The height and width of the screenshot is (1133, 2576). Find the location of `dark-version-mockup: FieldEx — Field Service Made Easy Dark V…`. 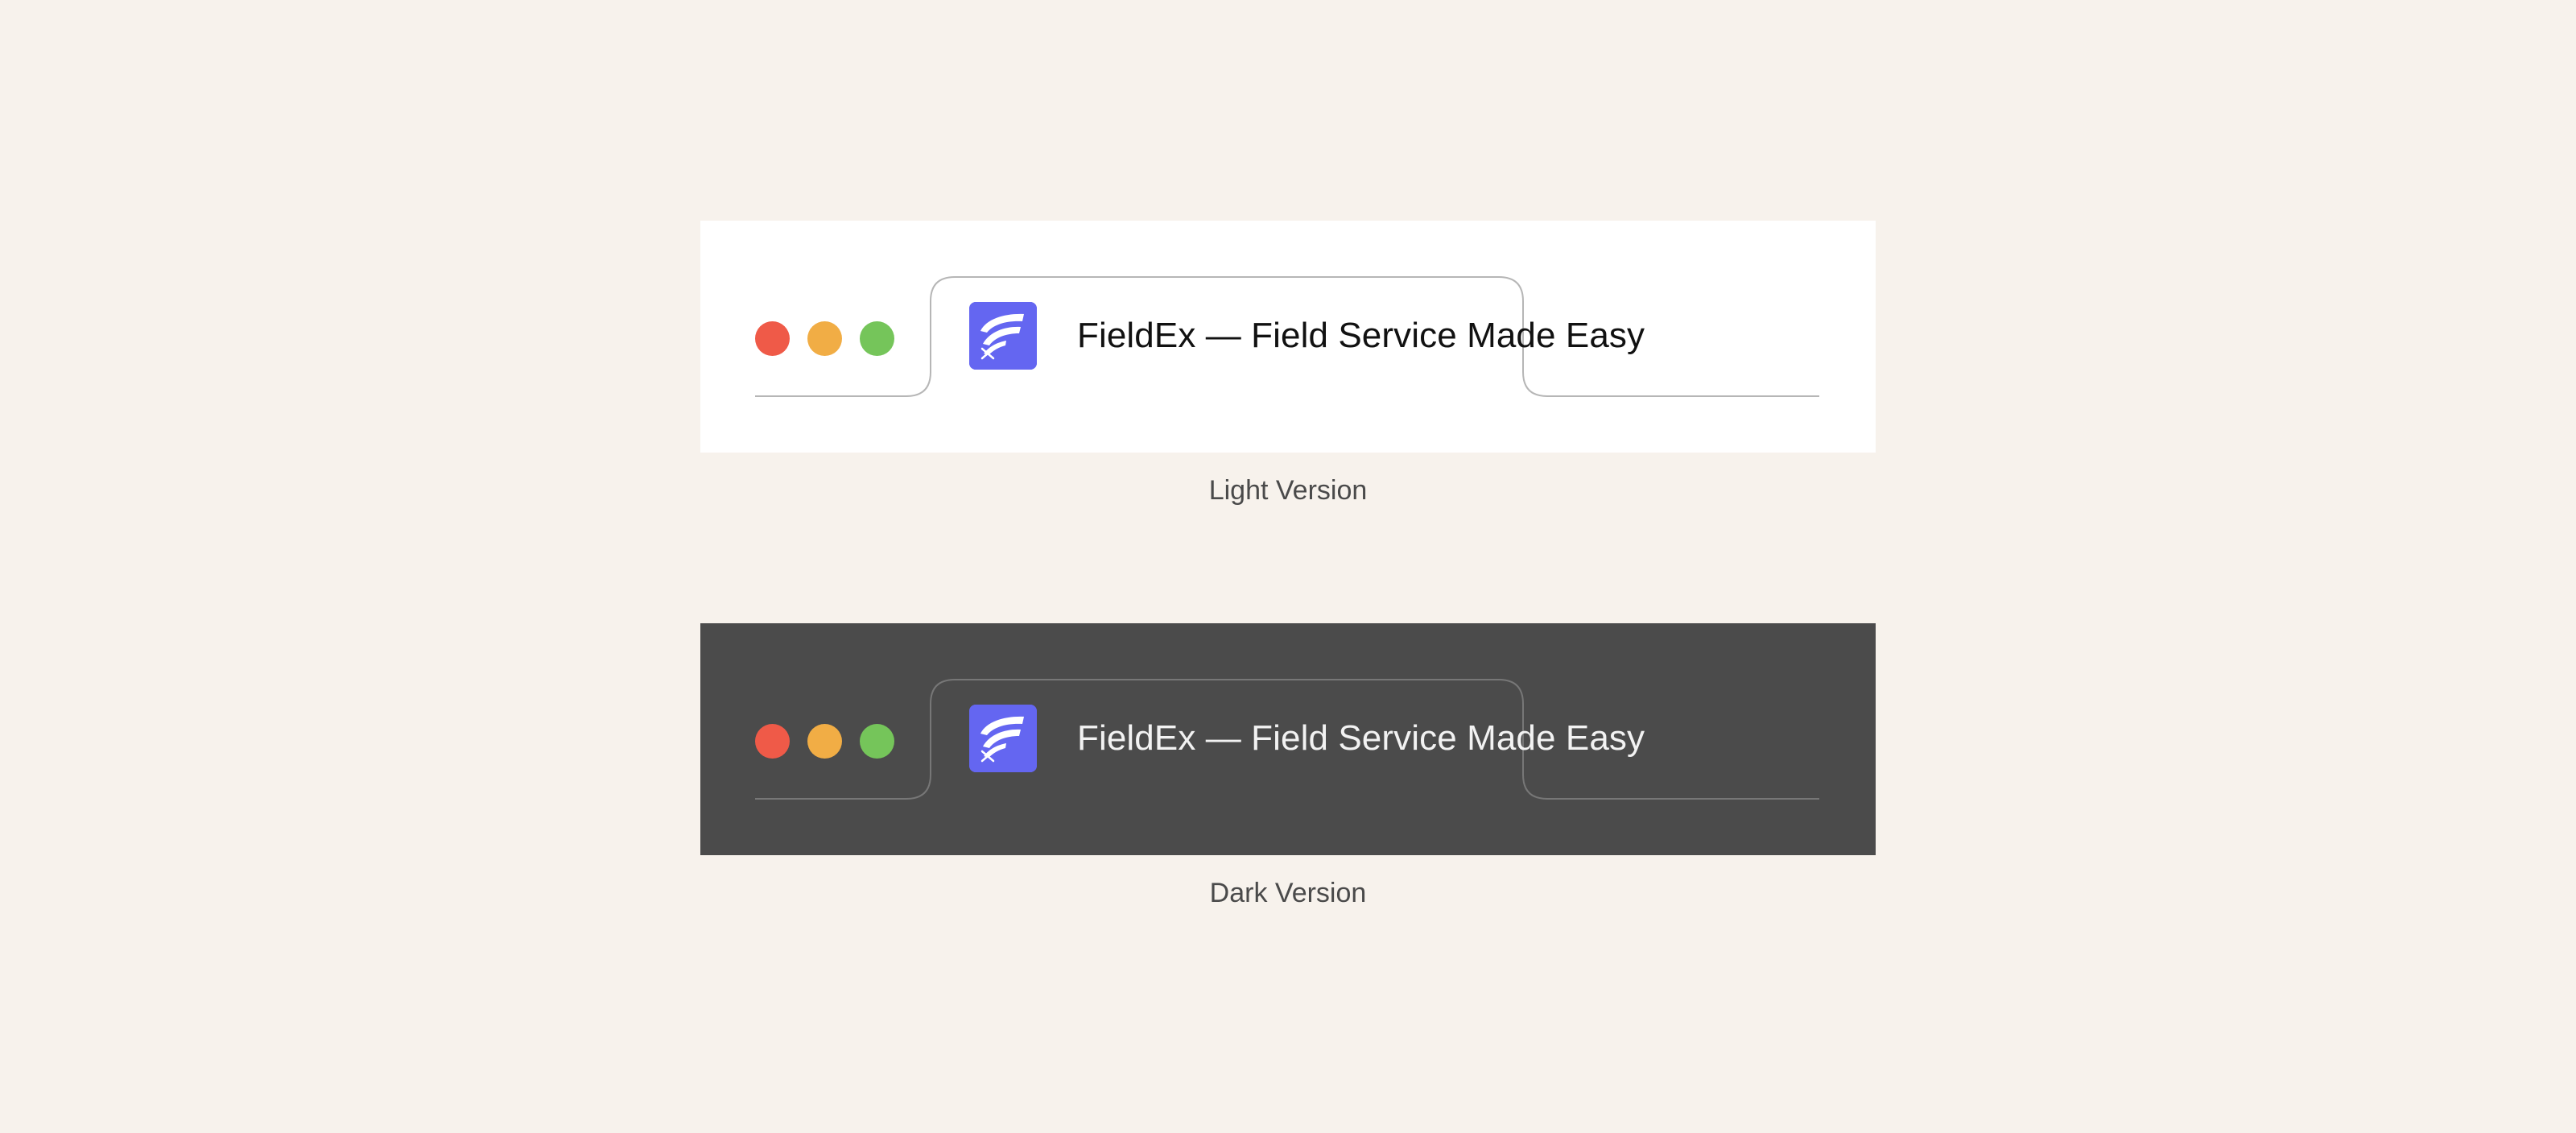

dark-version-mockup: FieldEx — Field Service Made Easy Dark V… is located at coordinates (1288, 766).